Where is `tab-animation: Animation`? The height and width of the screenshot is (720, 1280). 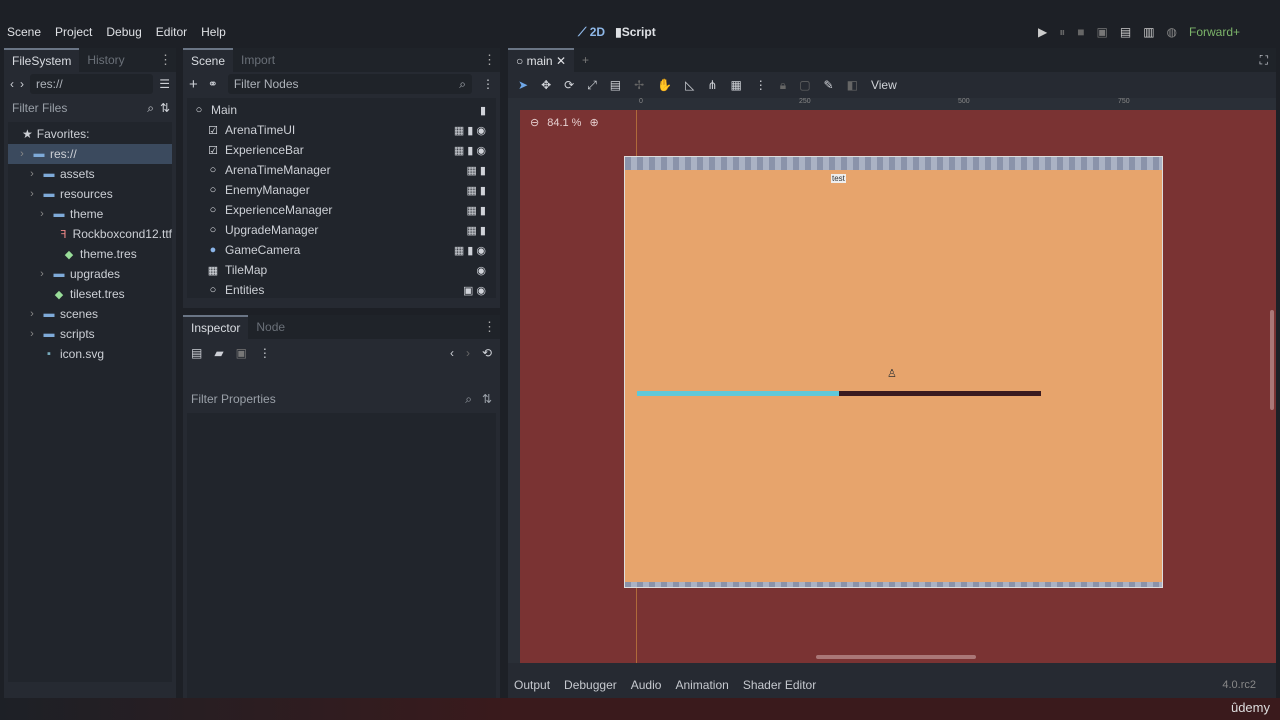
tab-animation: Animation is located at coordinates (701, 685).